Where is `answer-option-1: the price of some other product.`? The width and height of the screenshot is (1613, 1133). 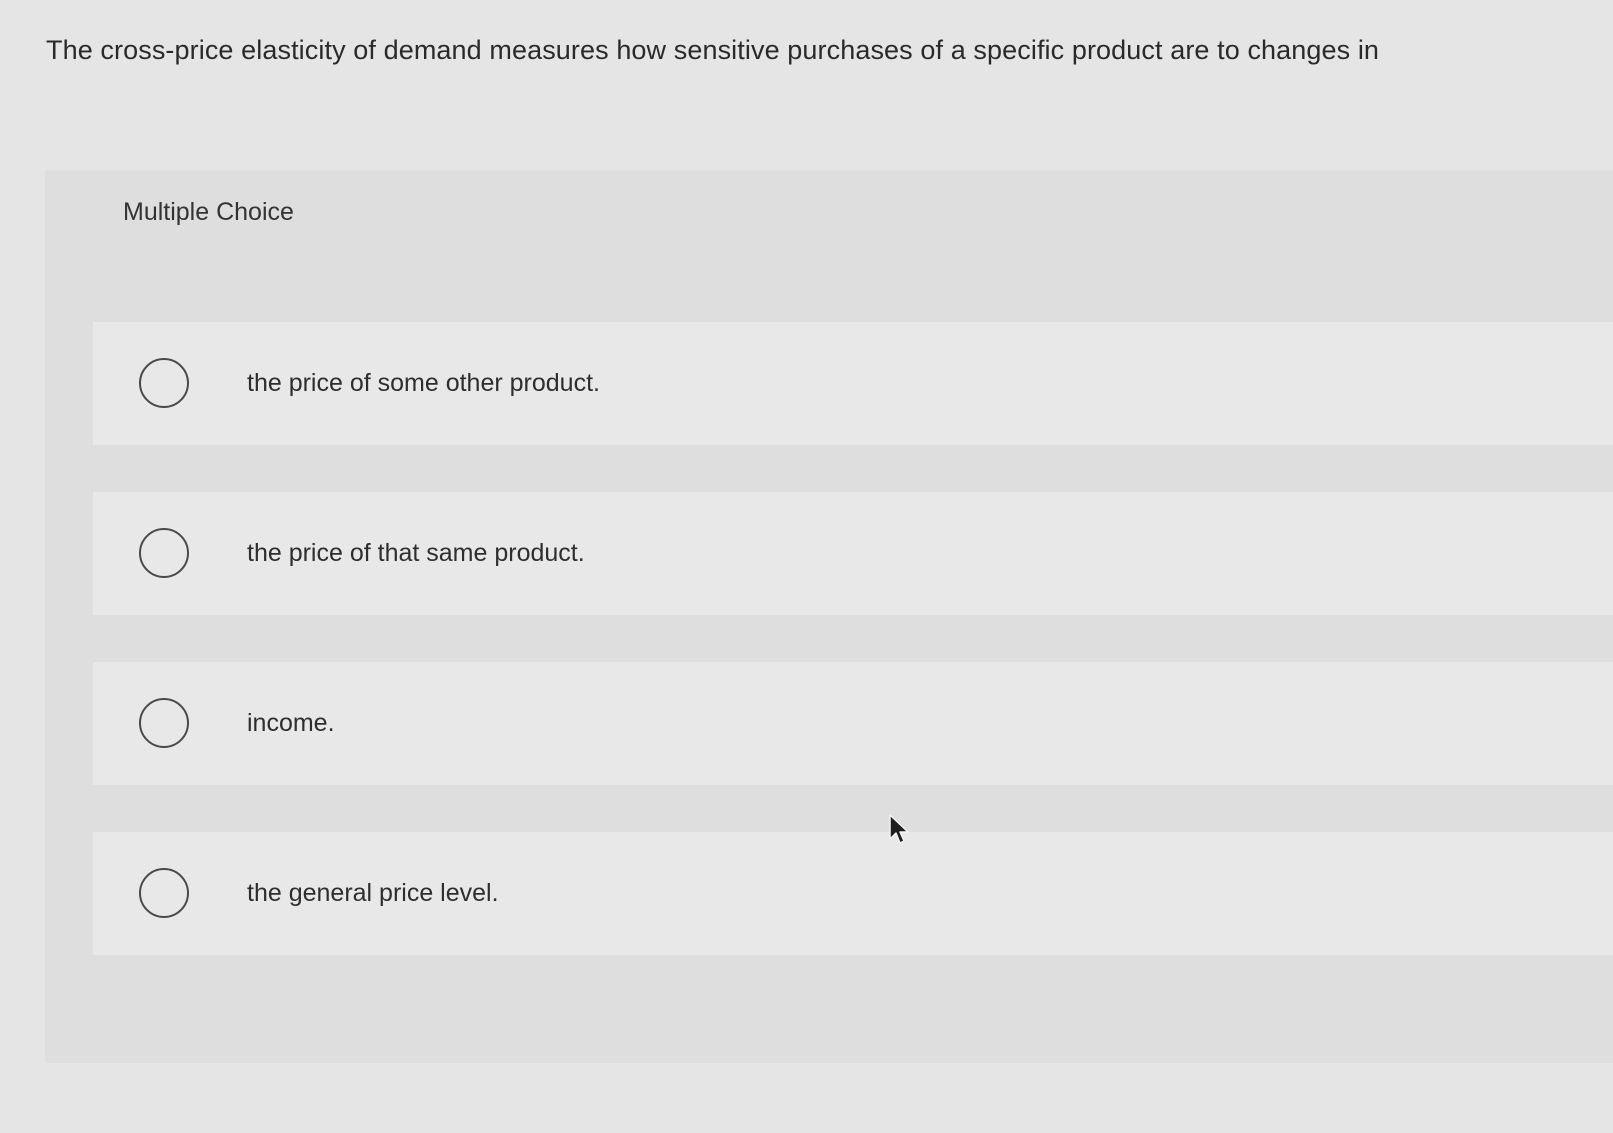
answer-option-1: the price of some other product. is located at coordinates (853, 383).